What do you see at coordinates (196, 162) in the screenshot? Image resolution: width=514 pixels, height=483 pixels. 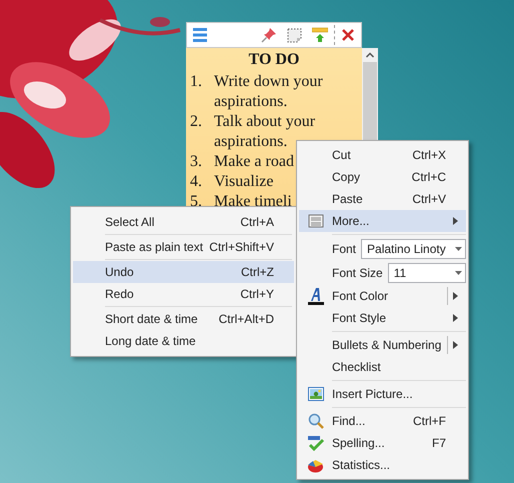 I see `list-number: 3.` at bounding box center [196, 162].